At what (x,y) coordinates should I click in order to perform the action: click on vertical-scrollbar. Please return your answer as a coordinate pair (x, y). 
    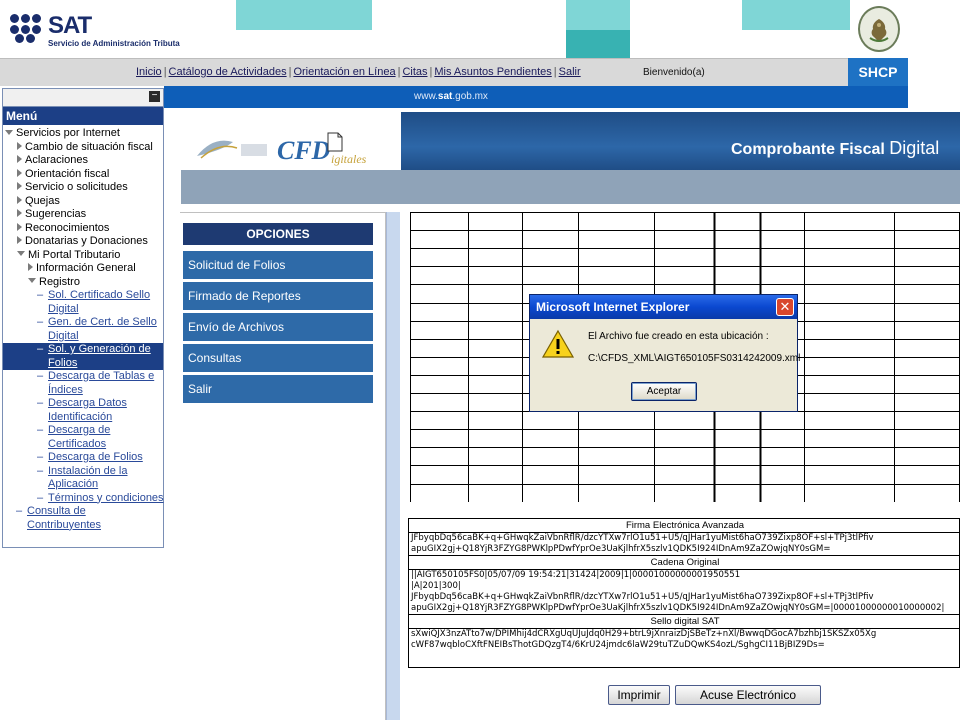
    Looking at the image, I should click on (393, 466).